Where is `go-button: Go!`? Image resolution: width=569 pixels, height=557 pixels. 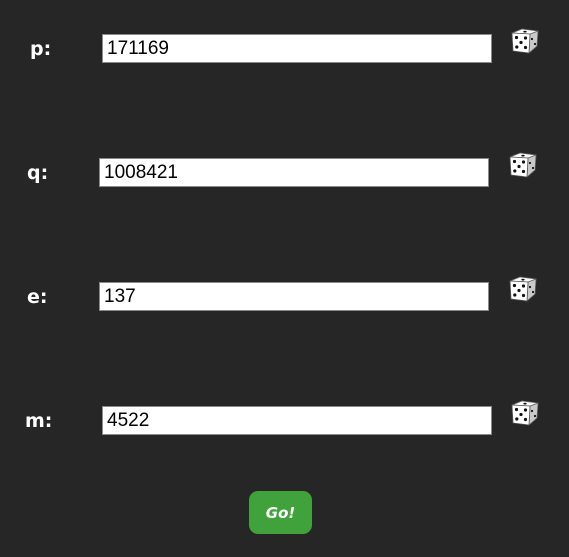 go-button: Go! is located at coordinates (280, 512).